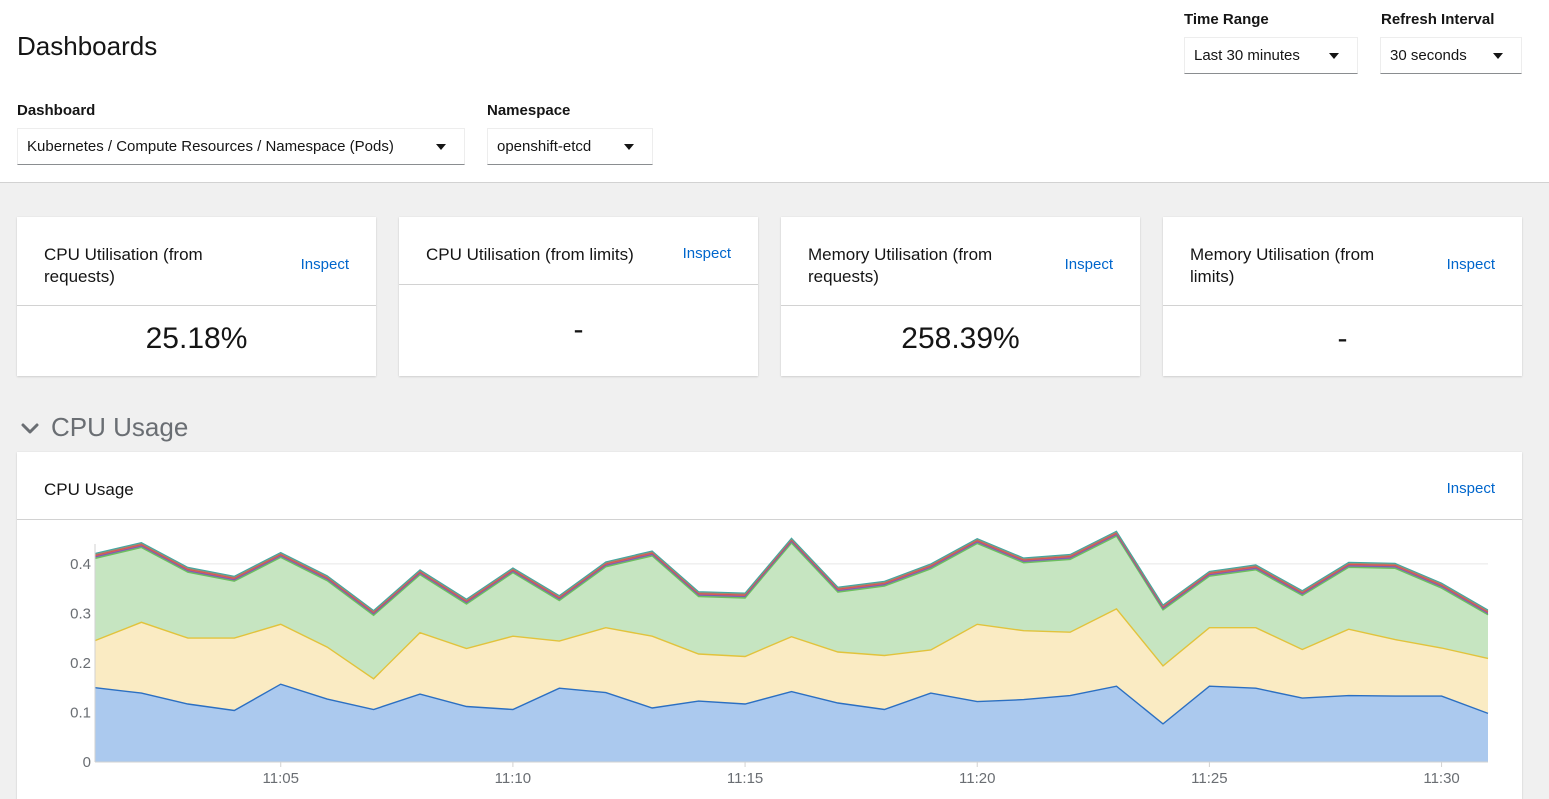 The height and width of the screenshot is (799, 1549). What do you see at coordinates (960, 338) in the screenshot?
I see `stat-value: 258.39%` at bounding box center [960, 338].